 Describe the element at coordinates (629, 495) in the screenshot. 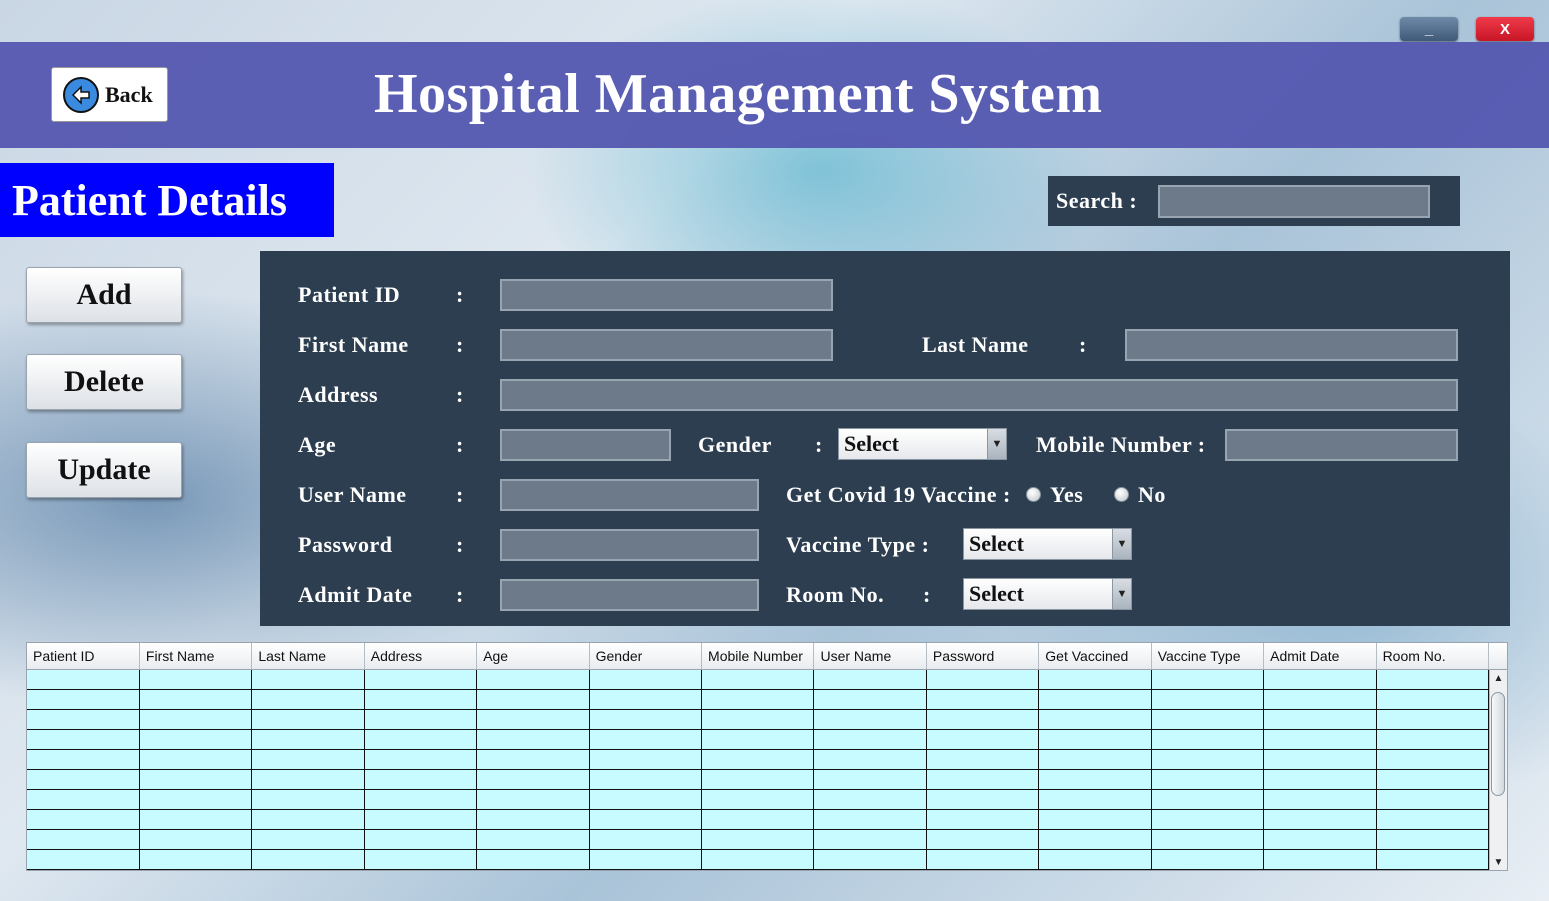

I see `user-name-input` at that location.